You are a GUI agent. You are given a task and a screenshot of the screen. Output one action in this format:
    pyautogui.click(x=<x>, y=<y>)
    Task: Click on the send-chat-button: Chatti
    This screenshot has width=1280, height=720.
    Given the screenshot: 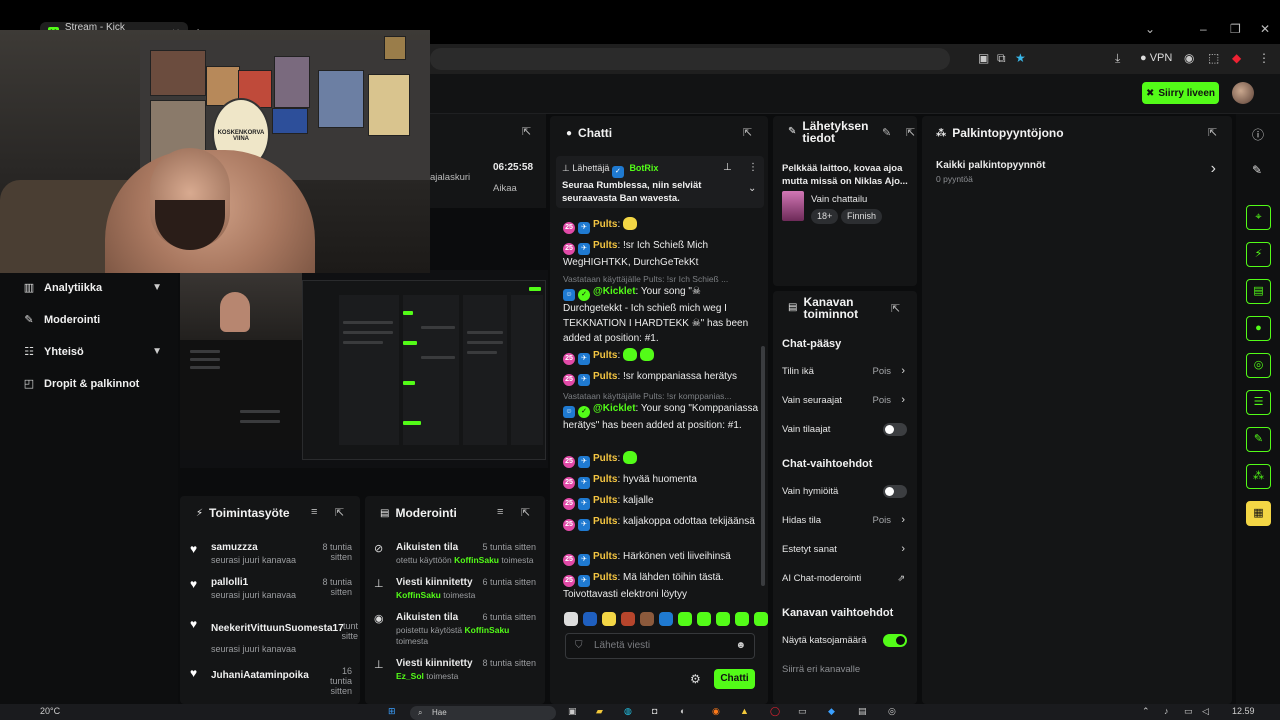 What is the action you would take?
    pyautogui.click(x=734, y=679)
    